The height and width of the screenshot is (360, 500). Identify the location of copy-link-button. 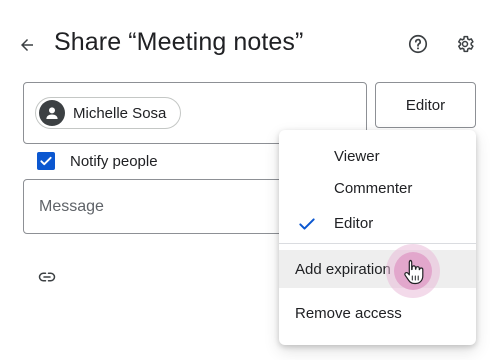
(47, 277).